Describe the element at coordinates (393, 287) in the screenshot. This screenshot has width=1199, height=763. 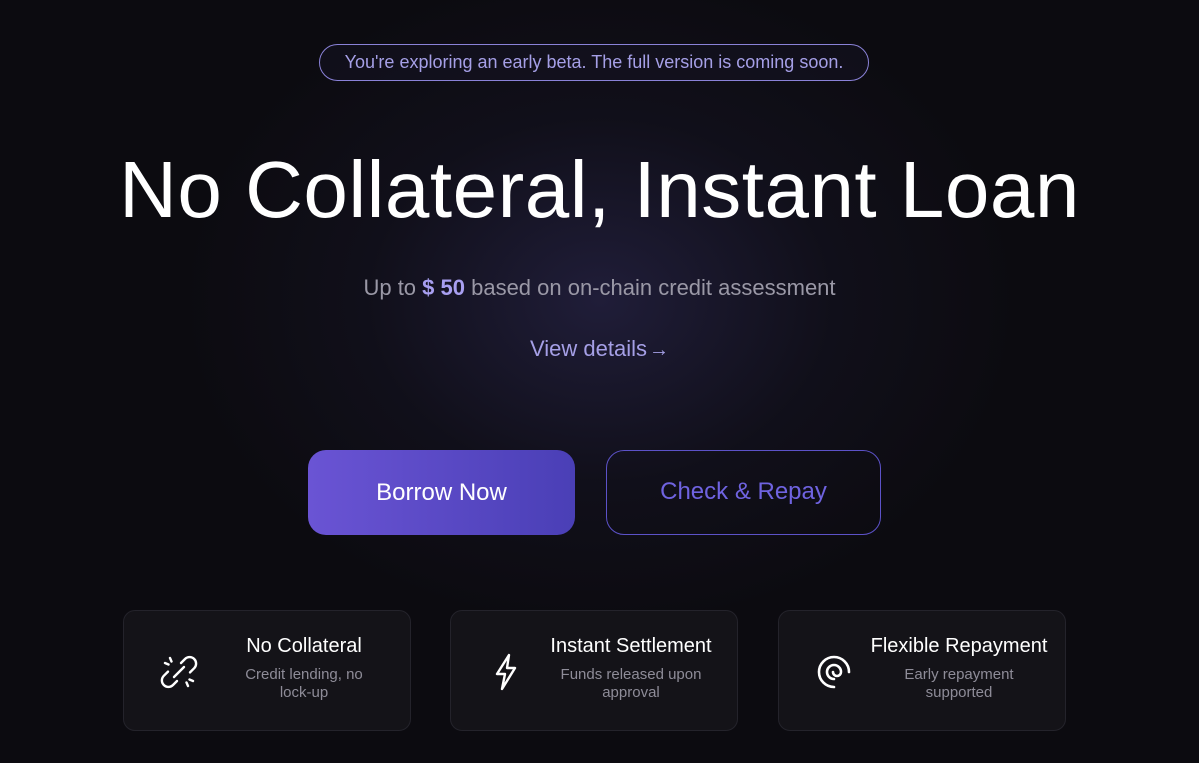
I see `subtitle-prefix: Up to` at that location.